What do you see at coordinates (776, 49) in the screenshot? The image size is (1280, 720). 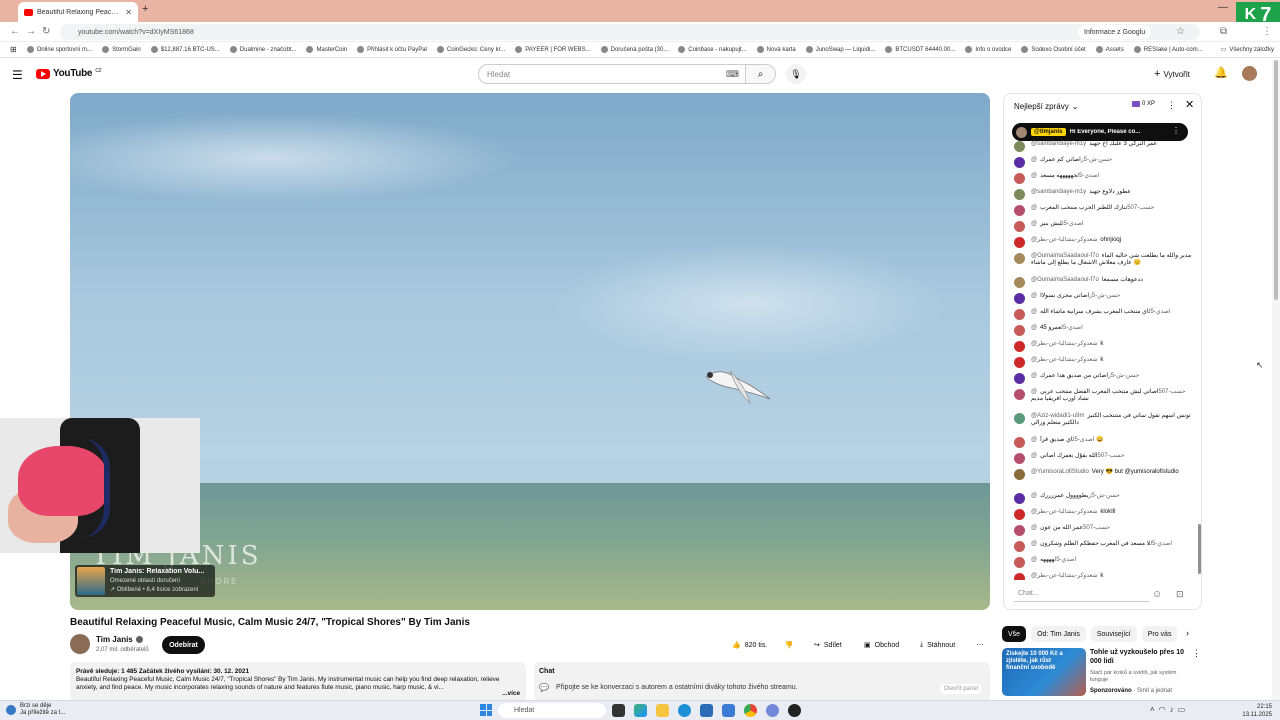 I see `bookmark-item: Nová karta` at bounding box center [776, 49].